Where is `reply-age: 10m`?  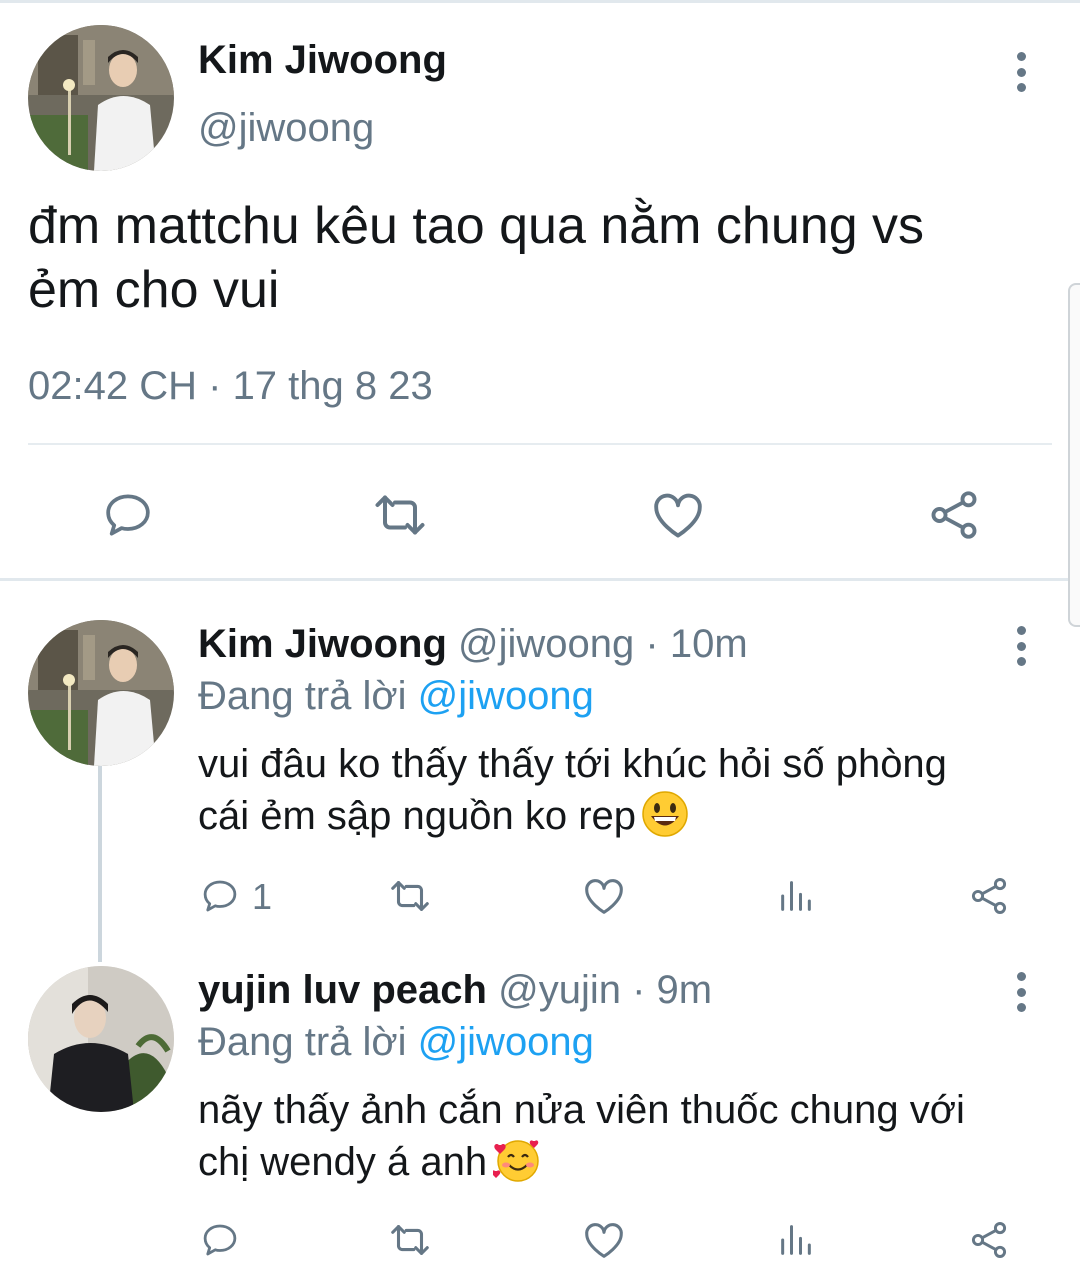 reply-age: 10m is located at coordinates (708, 644).